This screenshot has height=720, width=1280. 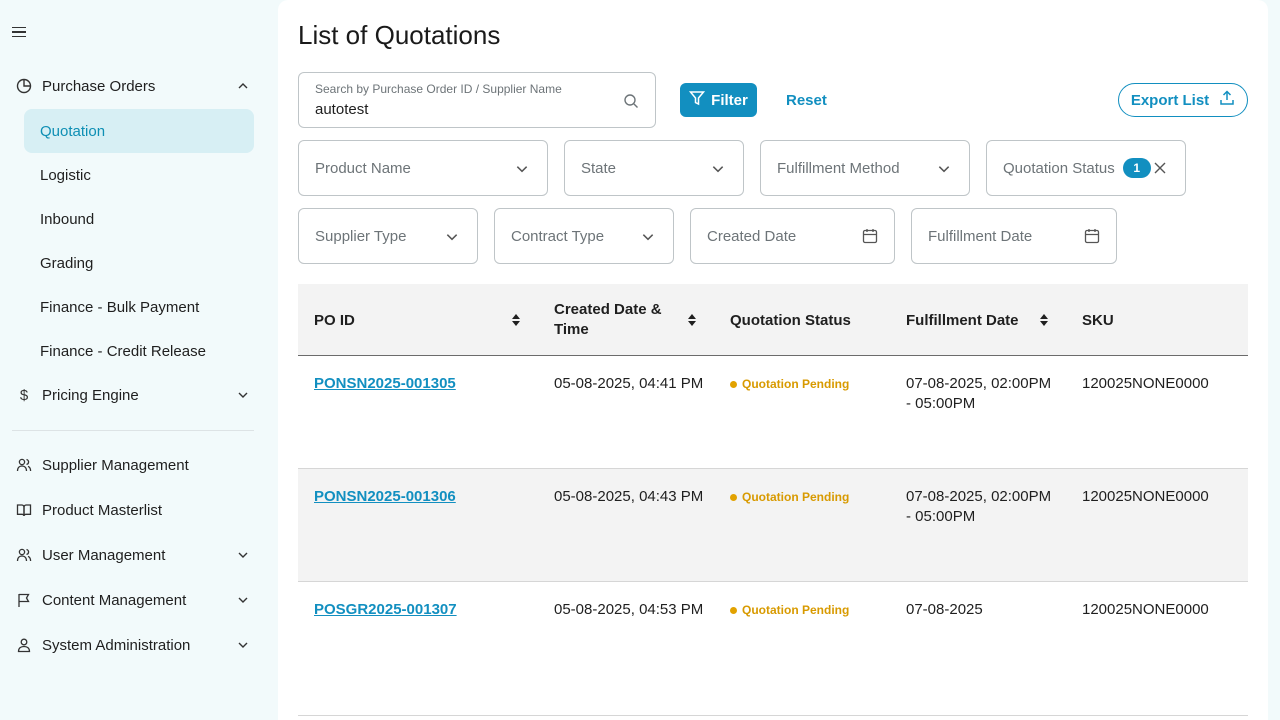 I want to click on book-icon, so click(x=24, y=510).